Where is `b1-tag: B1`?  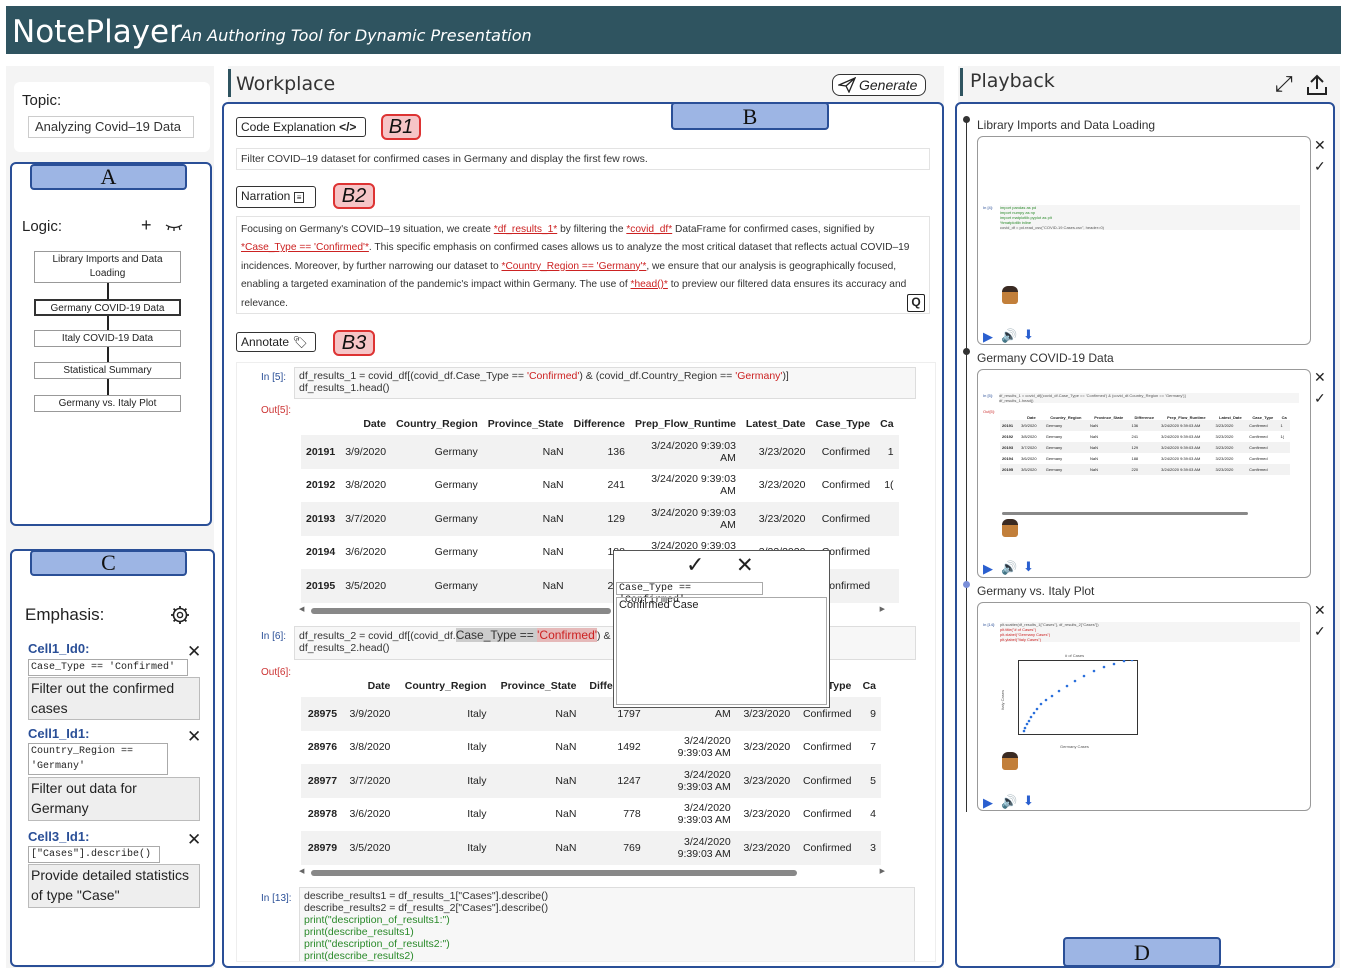
b1-tag: B1 is located at coordinates (401, 127).